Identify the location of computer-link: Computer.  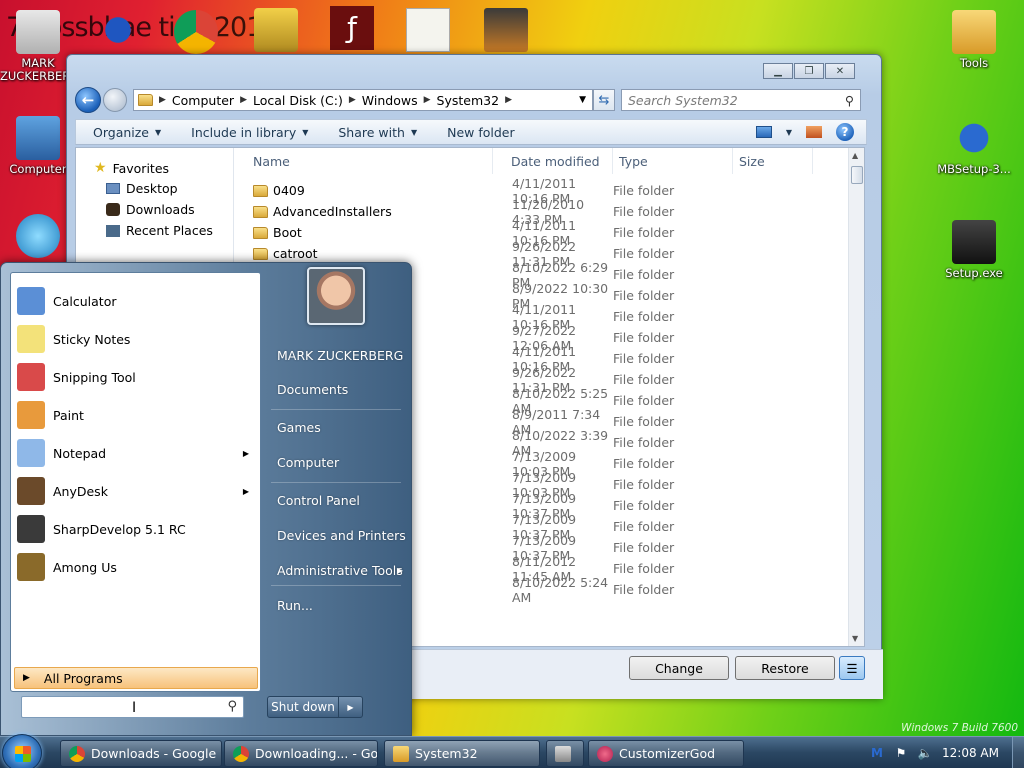
(342, 462).